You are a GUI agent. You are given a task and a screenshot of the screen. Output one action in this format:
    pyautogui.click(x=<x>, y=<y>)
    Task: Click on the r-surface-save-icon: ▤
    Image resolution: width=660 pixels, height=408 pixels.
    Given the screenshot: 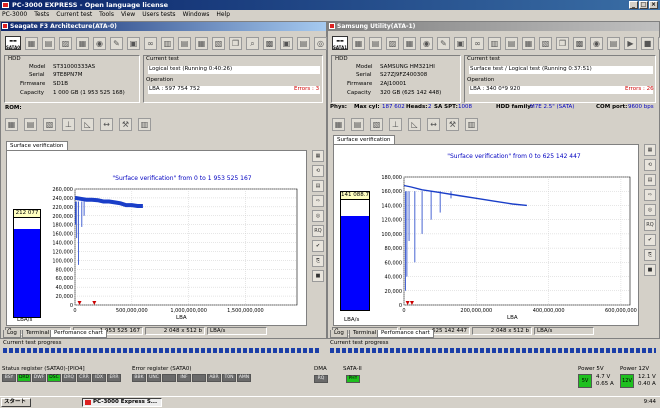 What is the action you would take?
    pyautogui.click(x=357, y=124)
    